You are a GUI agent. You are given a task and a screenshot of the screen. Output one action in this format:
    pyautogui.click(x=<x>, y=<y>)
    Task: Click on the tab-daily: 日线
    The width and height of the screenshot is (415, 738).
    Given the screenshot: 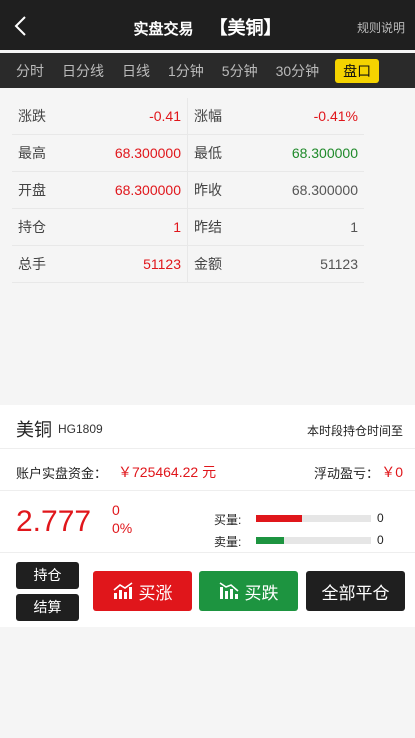 What is the action you would take?
    pyautogui.click(x=136, y=71)
    